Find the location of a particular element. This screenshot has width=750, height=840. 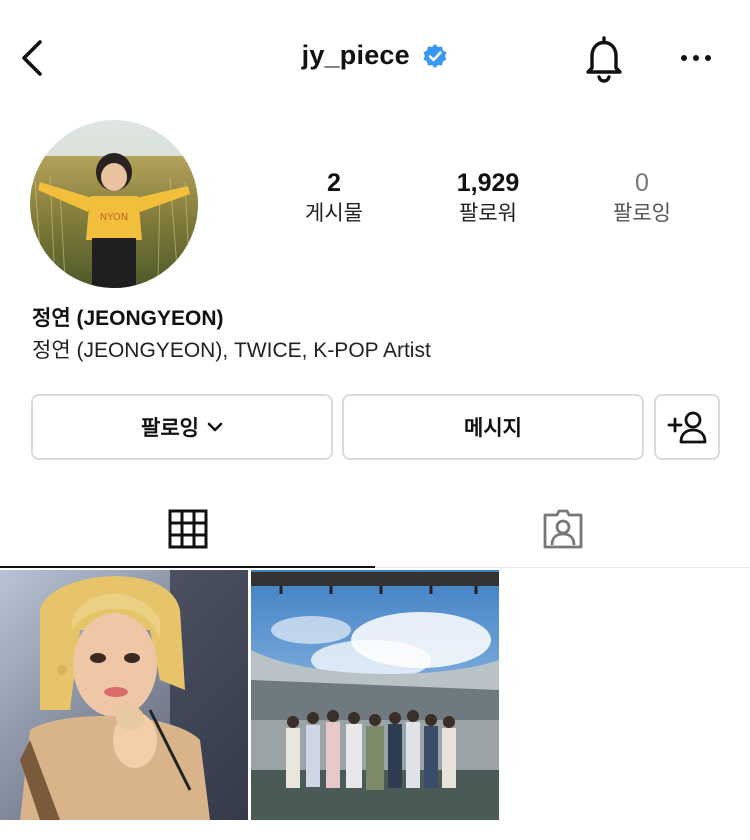

tab-tagged is located at coordinates (562, 529).